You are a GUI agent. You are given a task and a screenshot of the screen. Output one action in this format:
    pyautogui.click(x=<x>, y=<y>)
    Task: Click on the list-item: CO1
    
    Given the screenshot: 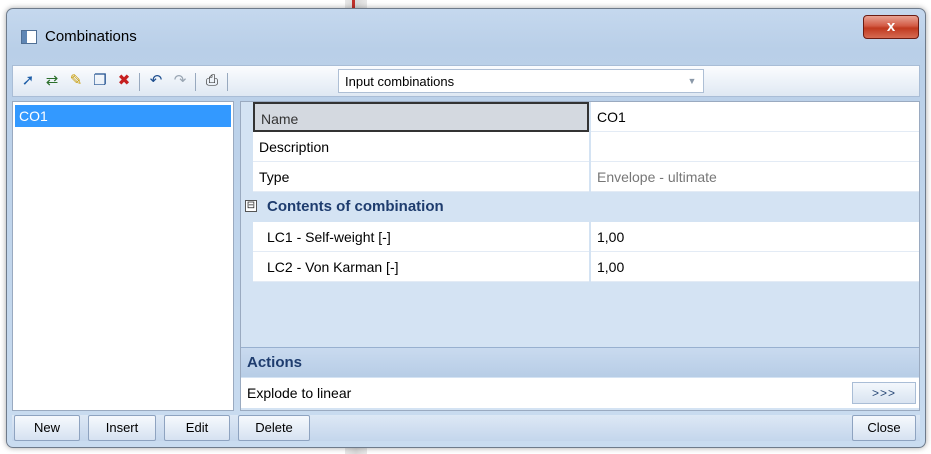 What is the action you would take?
    pyautogui.click(x=123, y=116)
    